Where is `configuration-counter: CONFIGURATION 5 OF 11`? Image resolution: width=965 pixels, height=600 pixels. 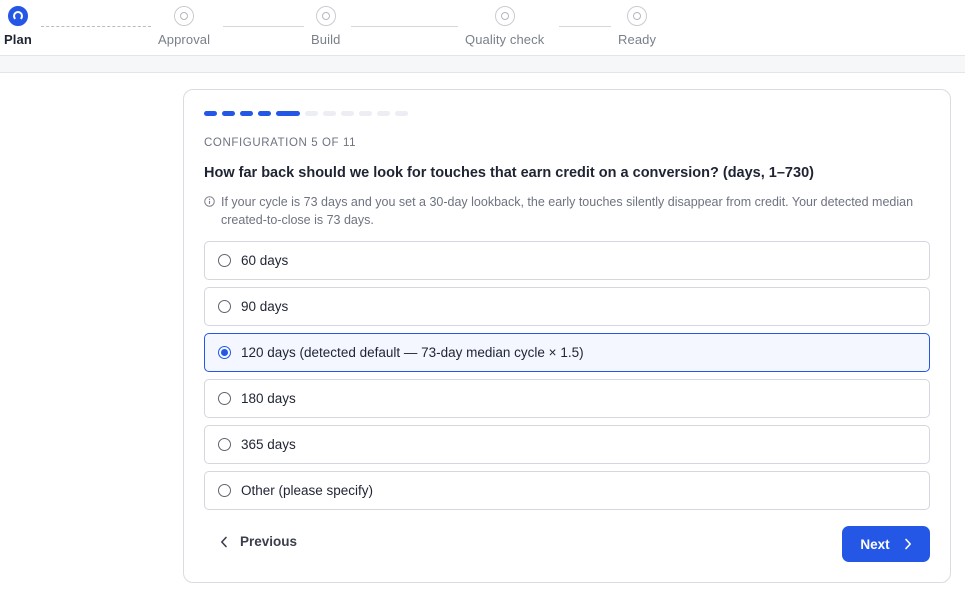 configuration-counter: CONFIGURATION 5 OF 11 is located at coordinates (280, 143).